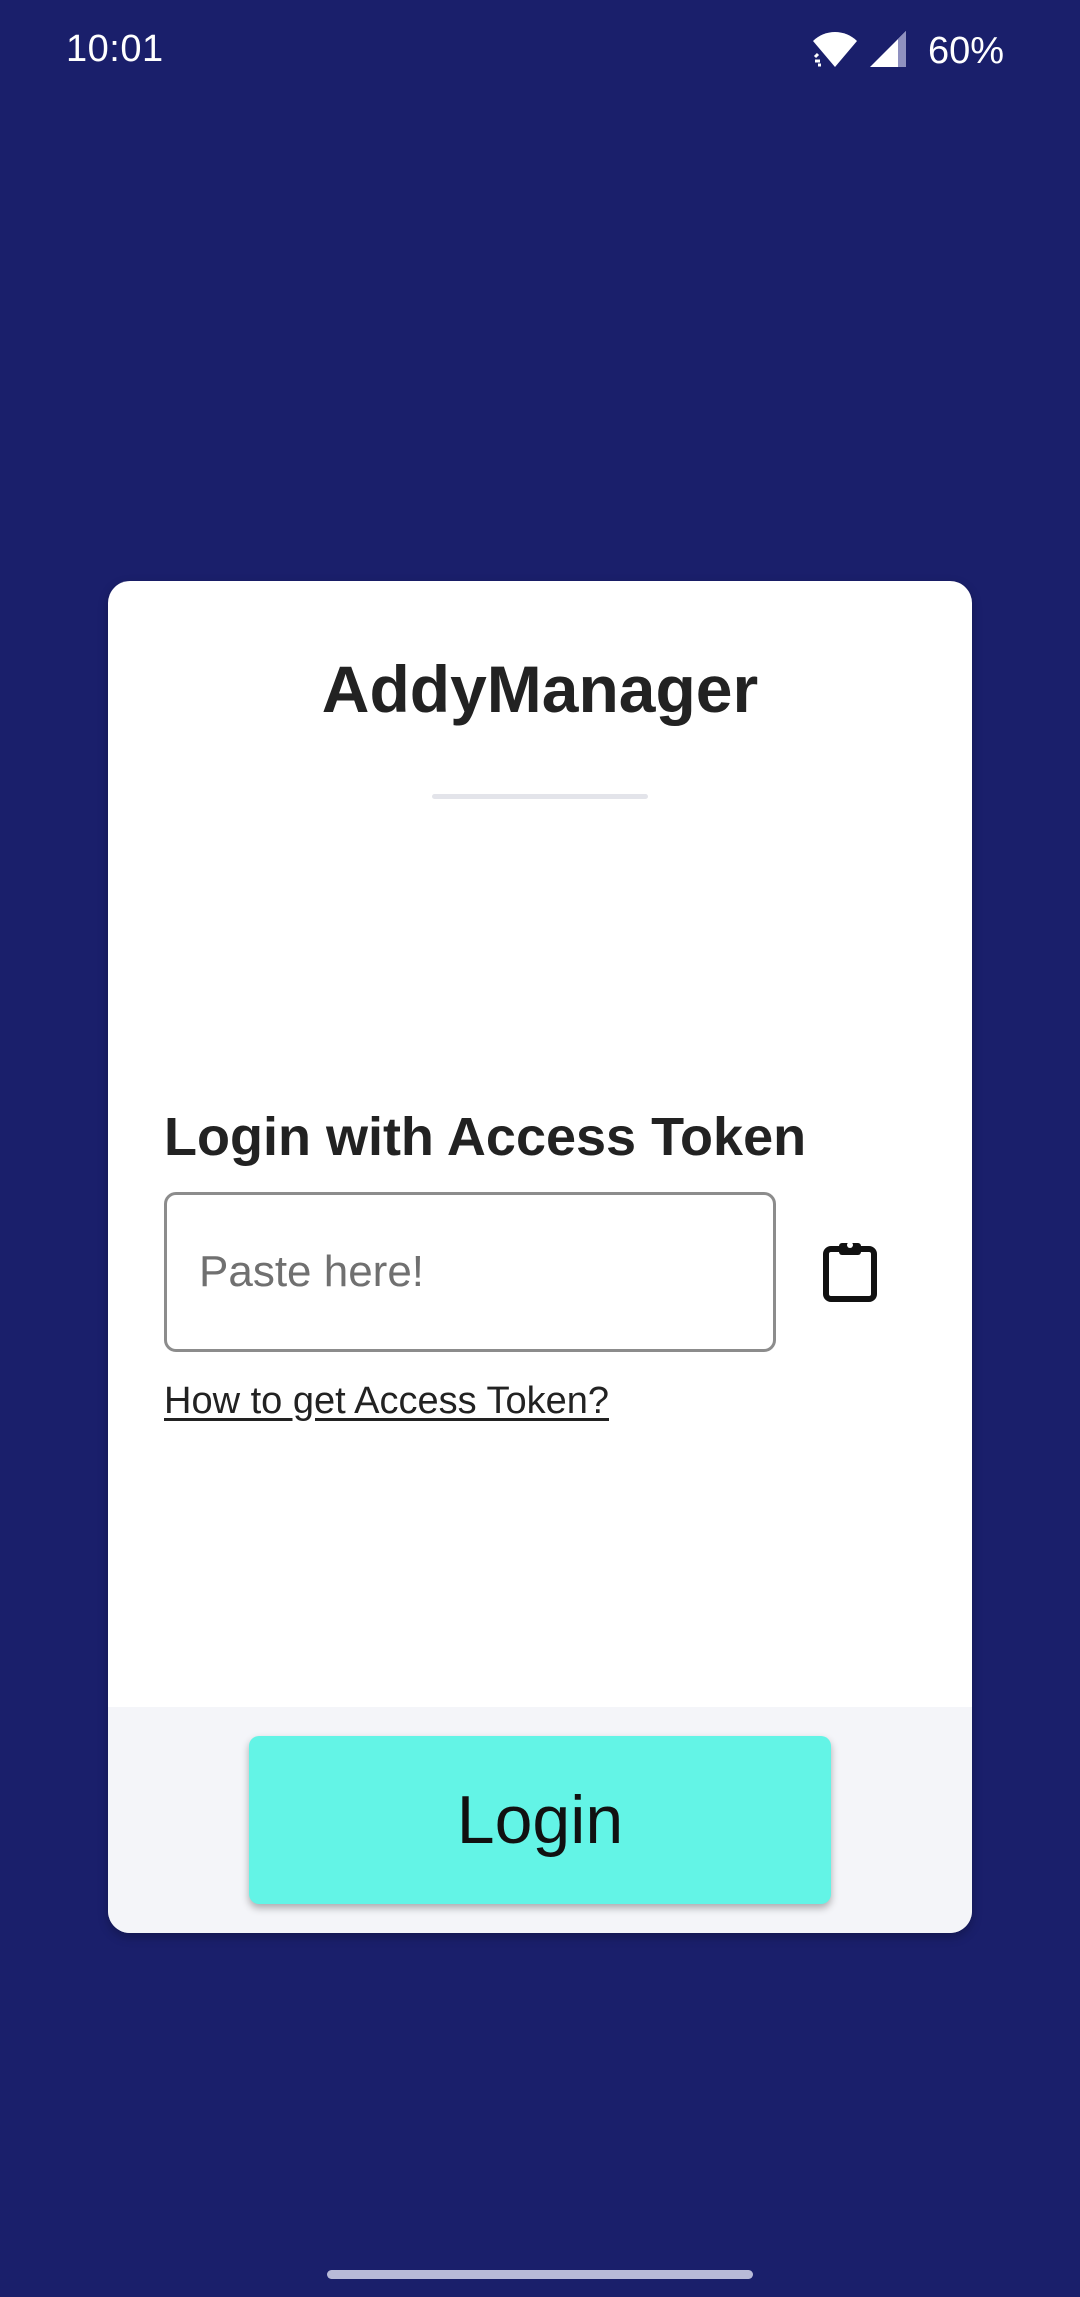 This screenshot has width=1080, height=2297. What do you see at coordinates (540, 50) in the screenshot?
I see `status-bar: 10:01 60%` at bounding box center [540, 50].